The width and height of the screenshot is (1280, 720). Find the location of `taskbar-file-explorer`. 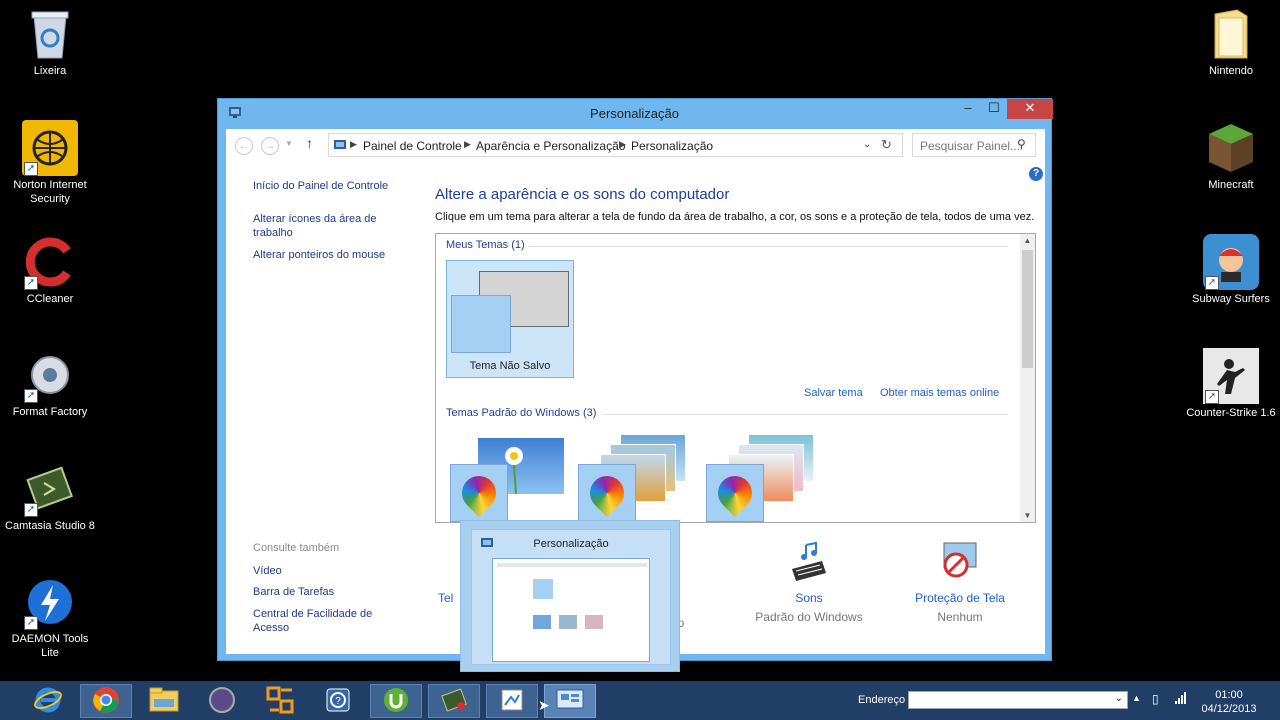

taskbar-file-explorer is located at coordinates (164, 701).